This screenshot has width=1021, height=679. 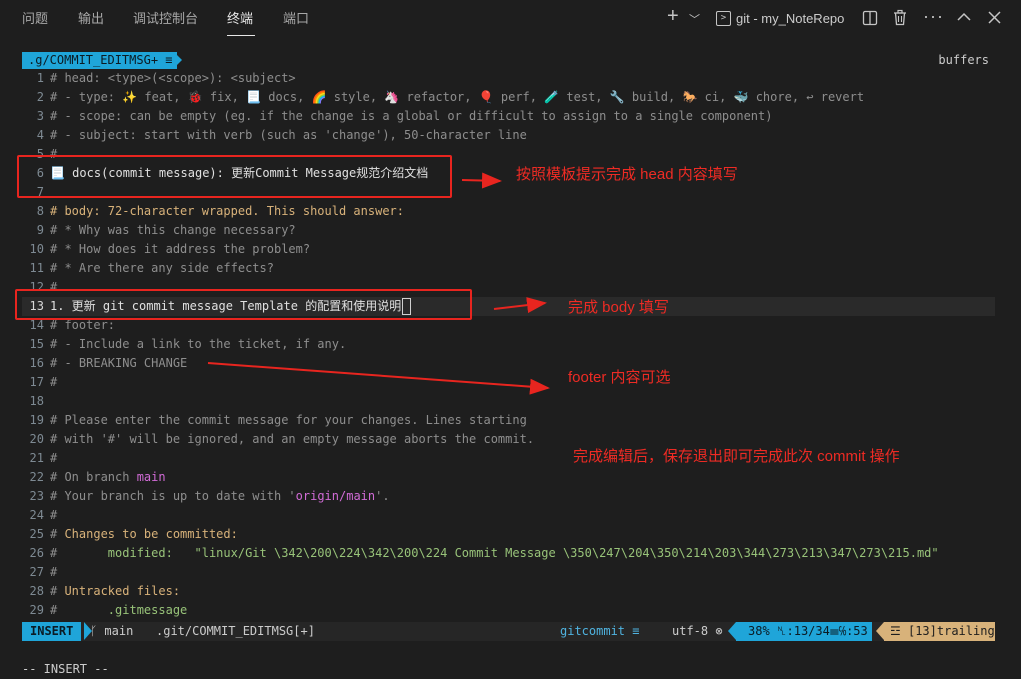 What do you see at coordinates (36, 420) in the screenshot?
I see `line-number: 19` at bounding box center [36, 420].